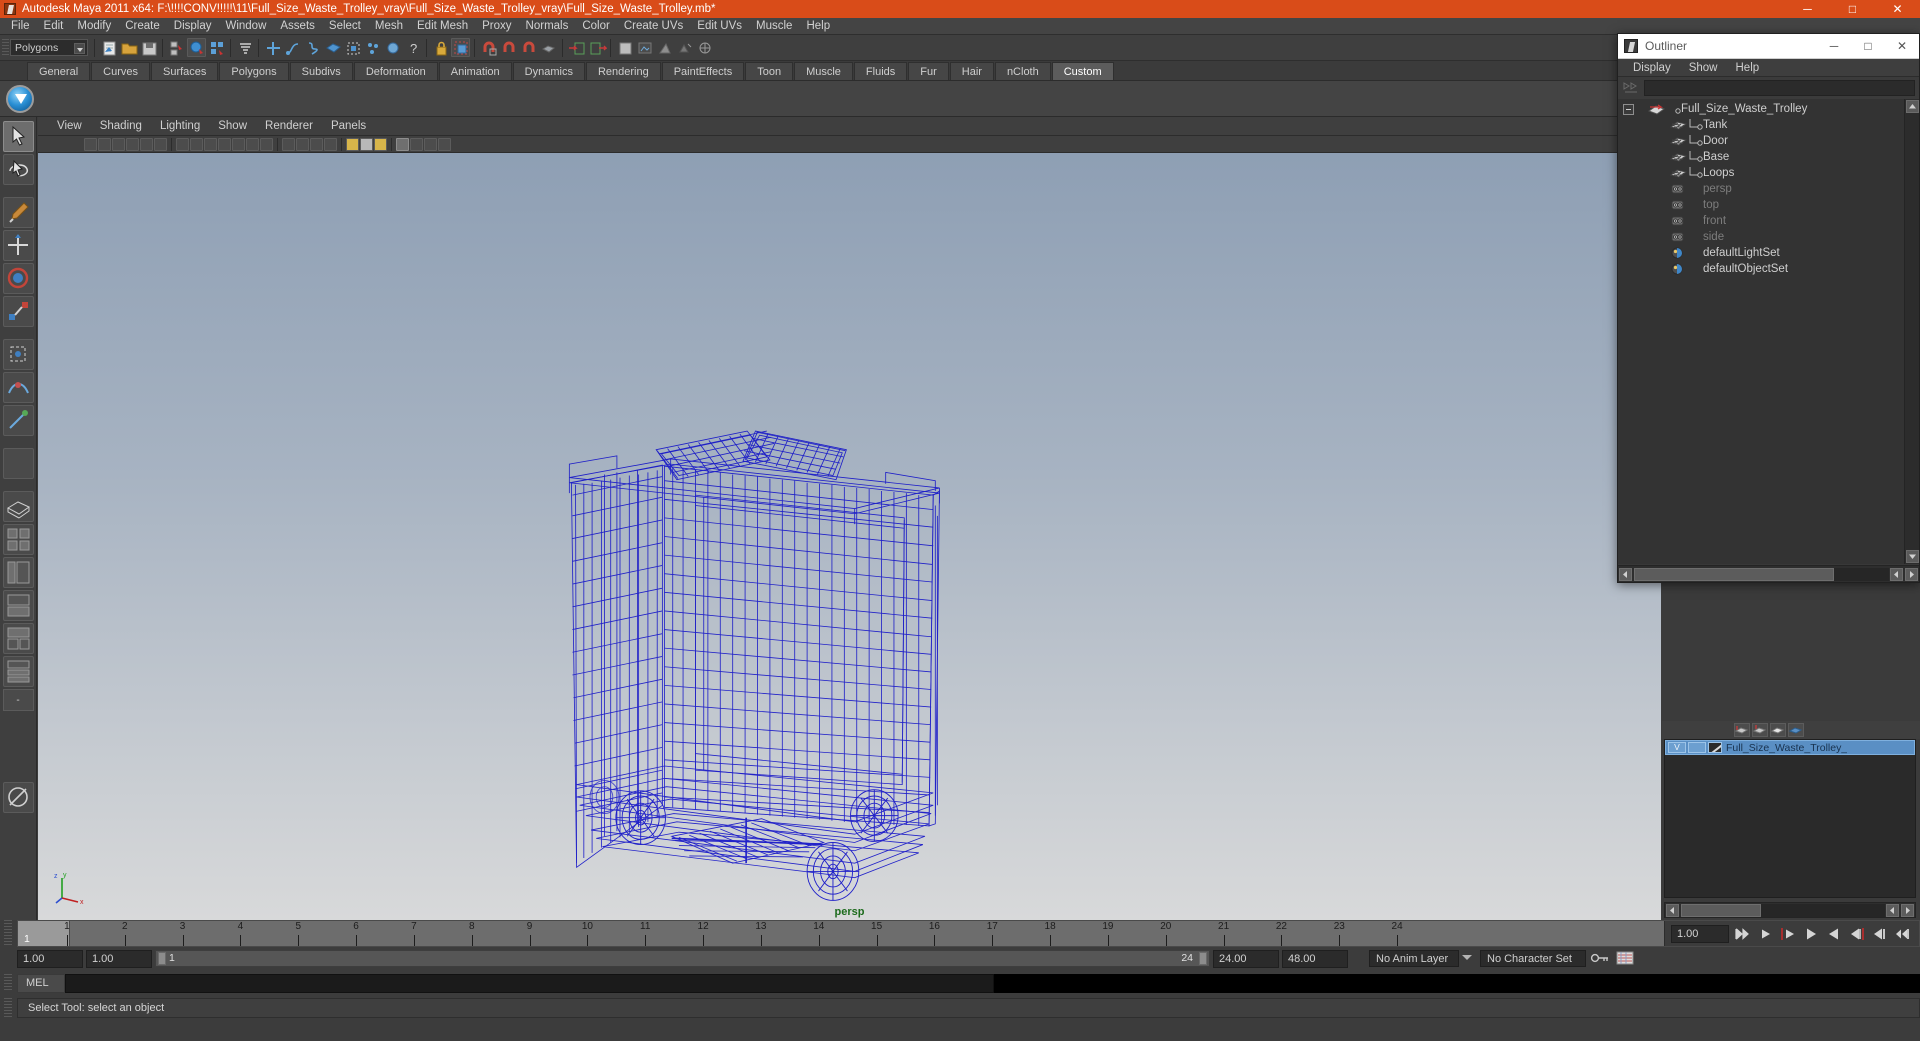 This screenshot has width=1920, height=1041. Describe the element at coordinates (18, 638) in the screenshot. I see `hypershade-persp-layout-icon` at that location.